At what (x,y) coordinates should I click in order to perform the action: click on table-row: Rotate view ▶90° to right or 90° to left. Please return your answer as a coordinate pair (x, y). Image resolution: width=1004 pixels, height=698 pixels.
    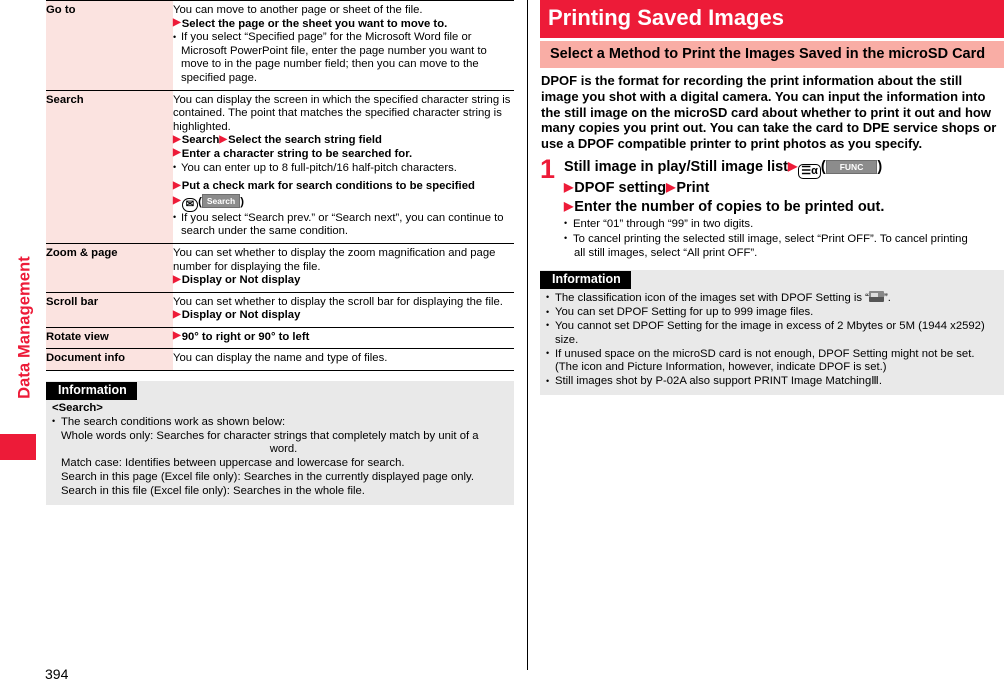
    Looking at the image, I should click on (280, 337).